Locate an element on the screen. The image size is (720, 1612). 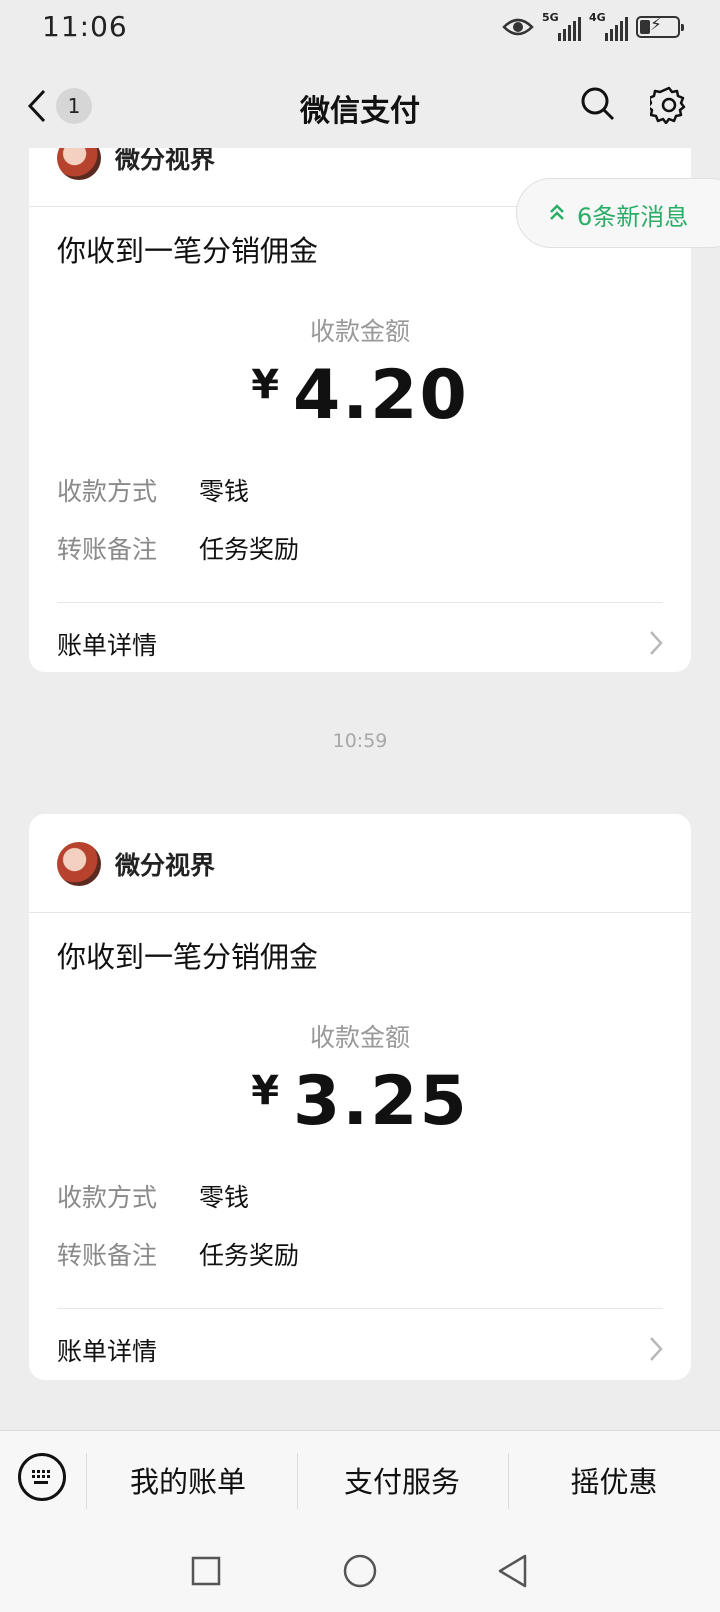
gear-icon is located at coordinates (669, 105).